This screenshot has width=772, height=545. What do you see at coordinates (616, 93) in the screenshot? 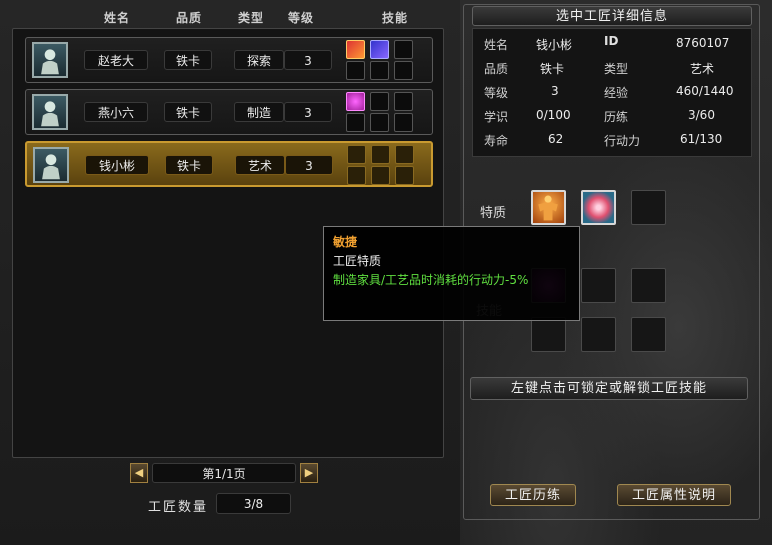
I see `info-label: 经验` at bounding box center [616, 93].